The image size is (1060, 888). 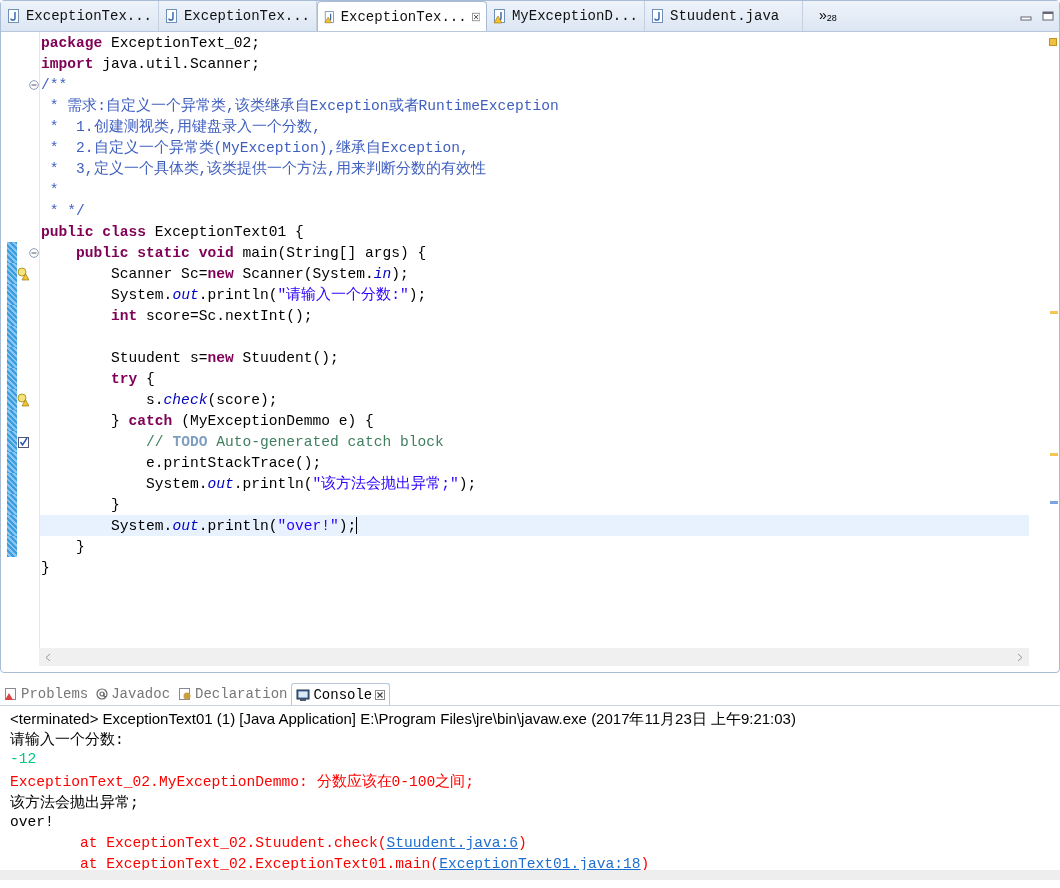 I want to click on console-line: over!, so click(x=32, y=823).